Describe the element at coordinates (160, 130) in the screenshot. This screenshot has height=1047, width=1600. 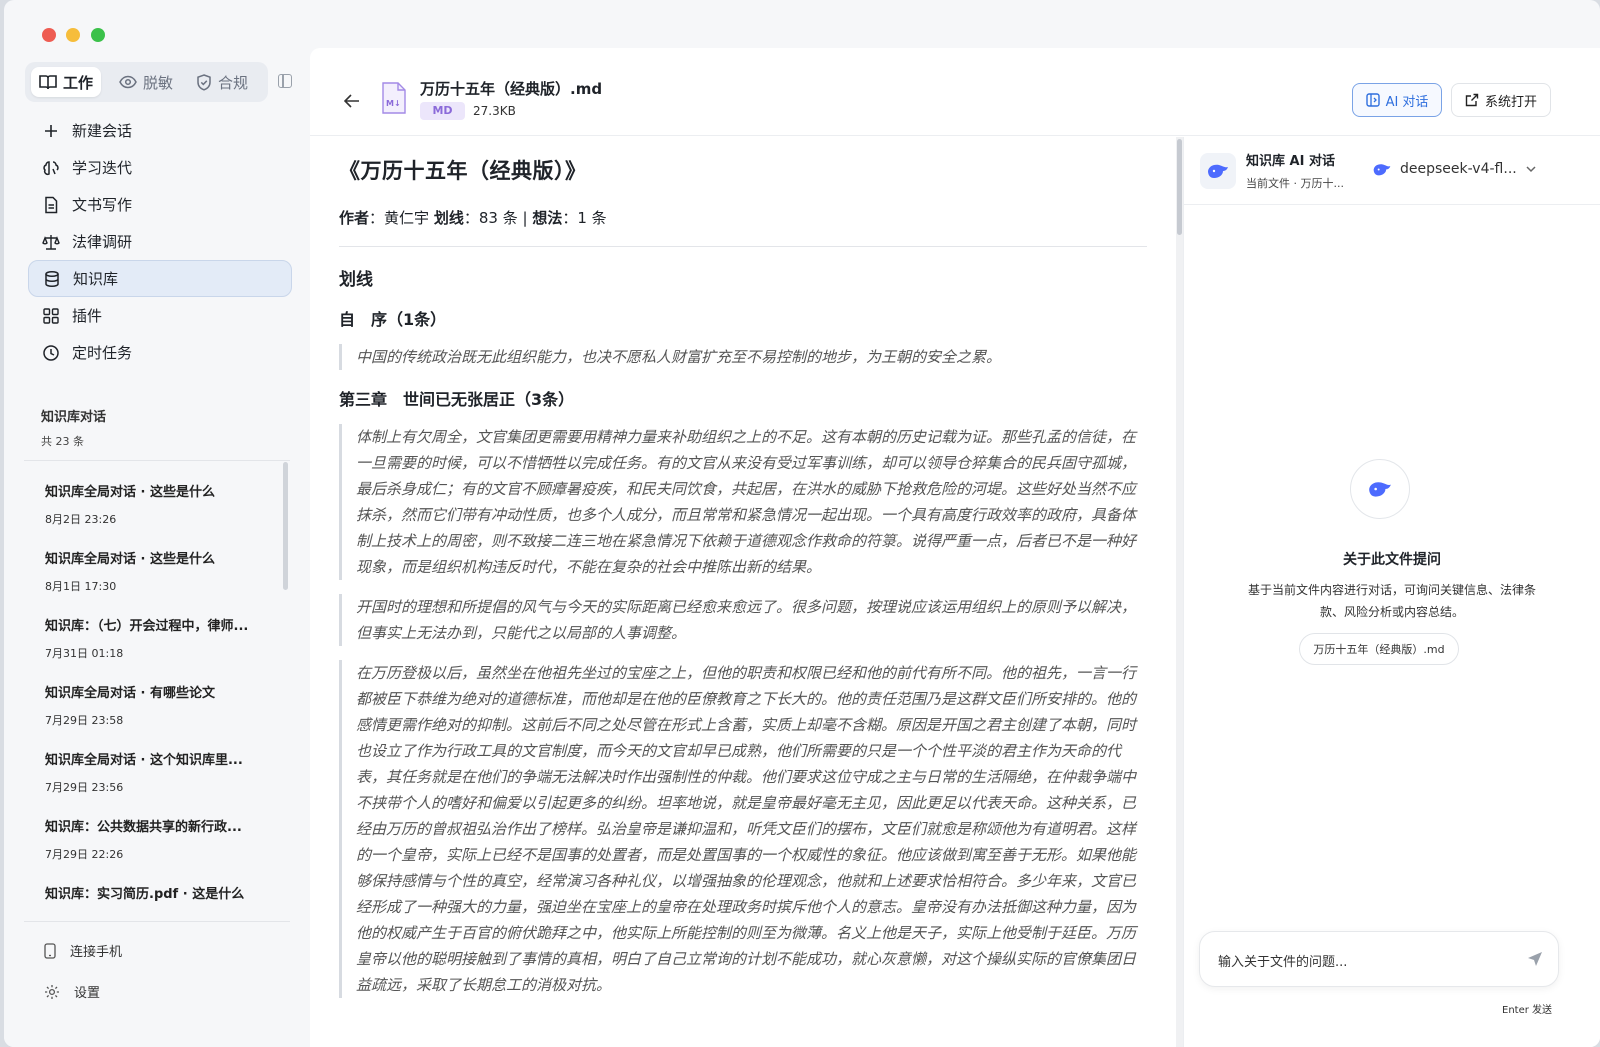
I see `nav-new-session: 新建会话` at that location.